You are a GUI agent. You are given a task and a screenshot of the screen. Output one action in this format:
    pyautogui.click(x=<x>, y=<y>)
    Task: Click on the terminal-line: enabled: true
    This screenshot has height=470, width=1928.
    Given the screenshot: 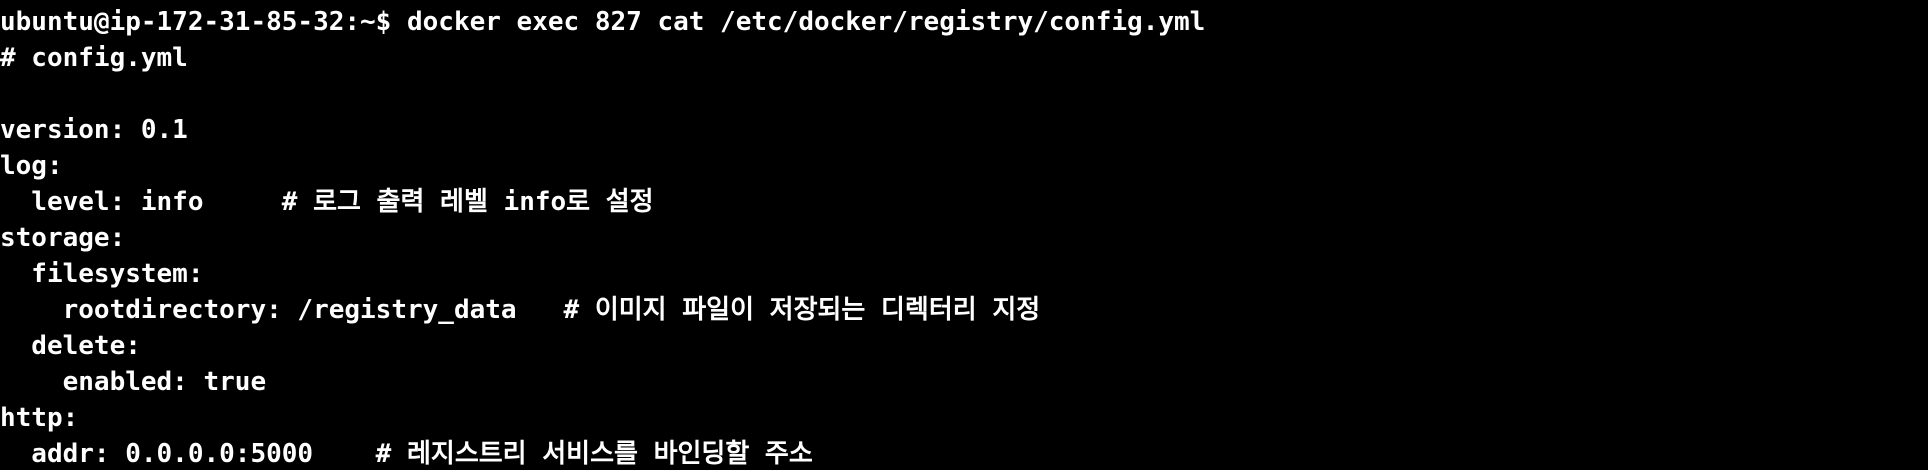 What is the action you would take?
    pyautogui.click(x=133, y=382)
    